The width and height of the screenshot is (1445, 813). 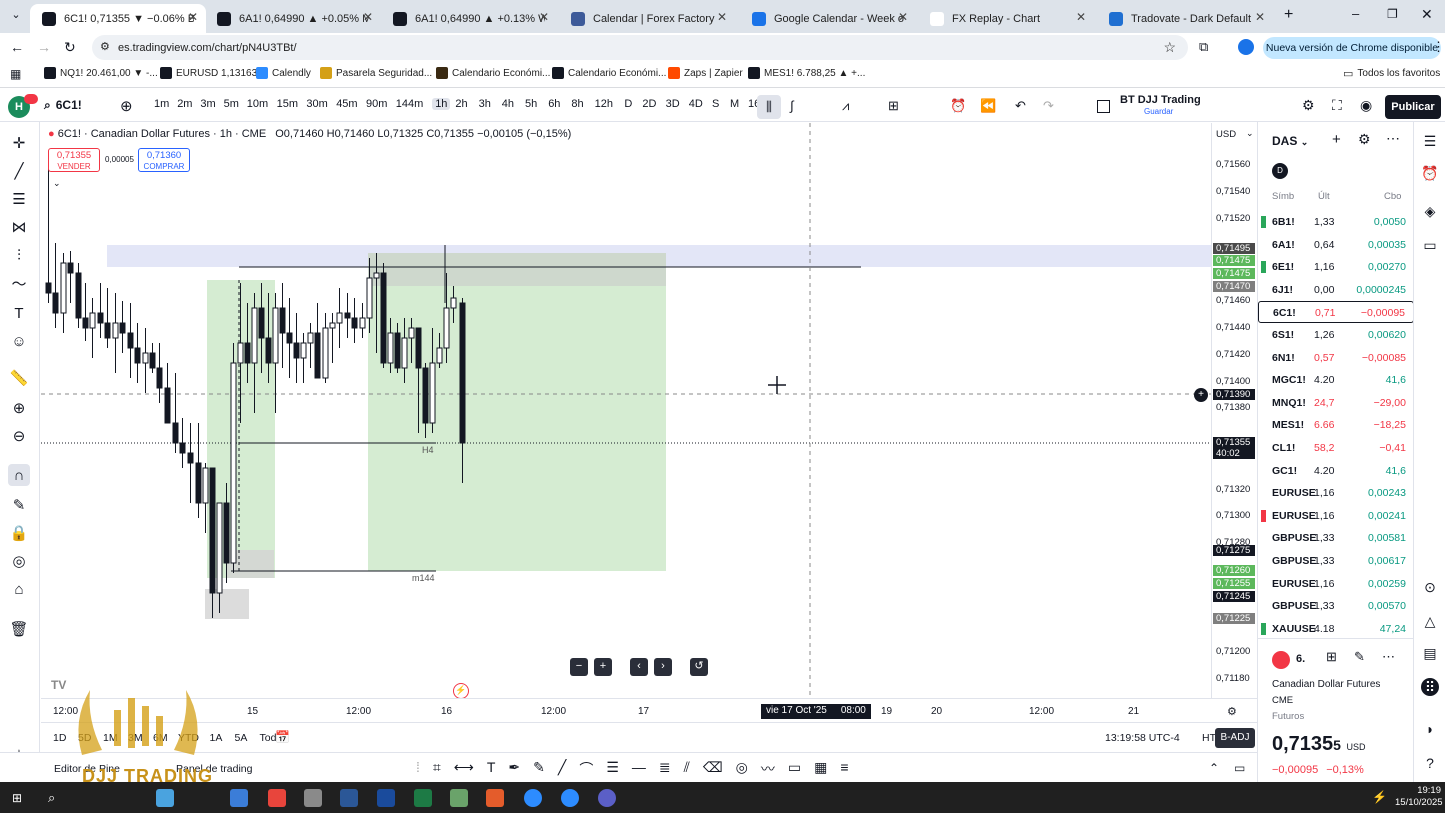 What do you see at coordinates (1430, 763) in the screenshot?
I see `help-icon: ?` at bounding box center [1430, 763].